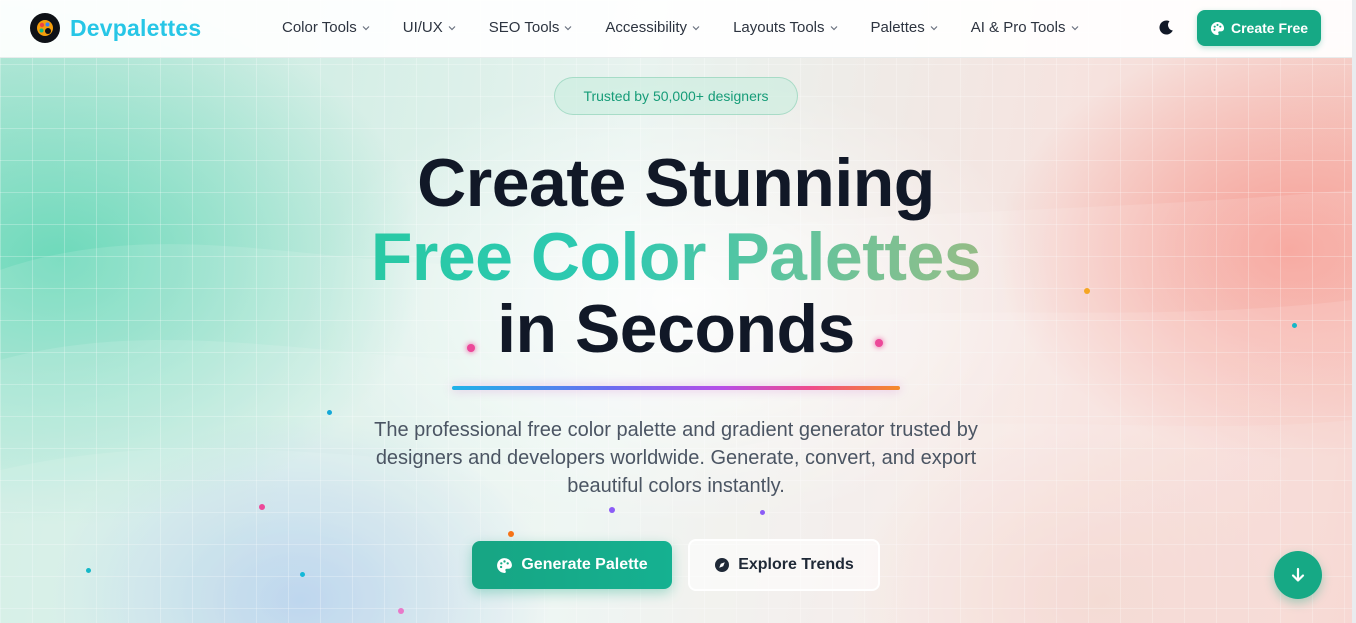 Image resolution: width=1356 pixels, height=623 pixels. What do you see at coordinates (646, 27) in the screenshot?
I see `nav-item-label: Accessibility` at bounding box center [646, 27].